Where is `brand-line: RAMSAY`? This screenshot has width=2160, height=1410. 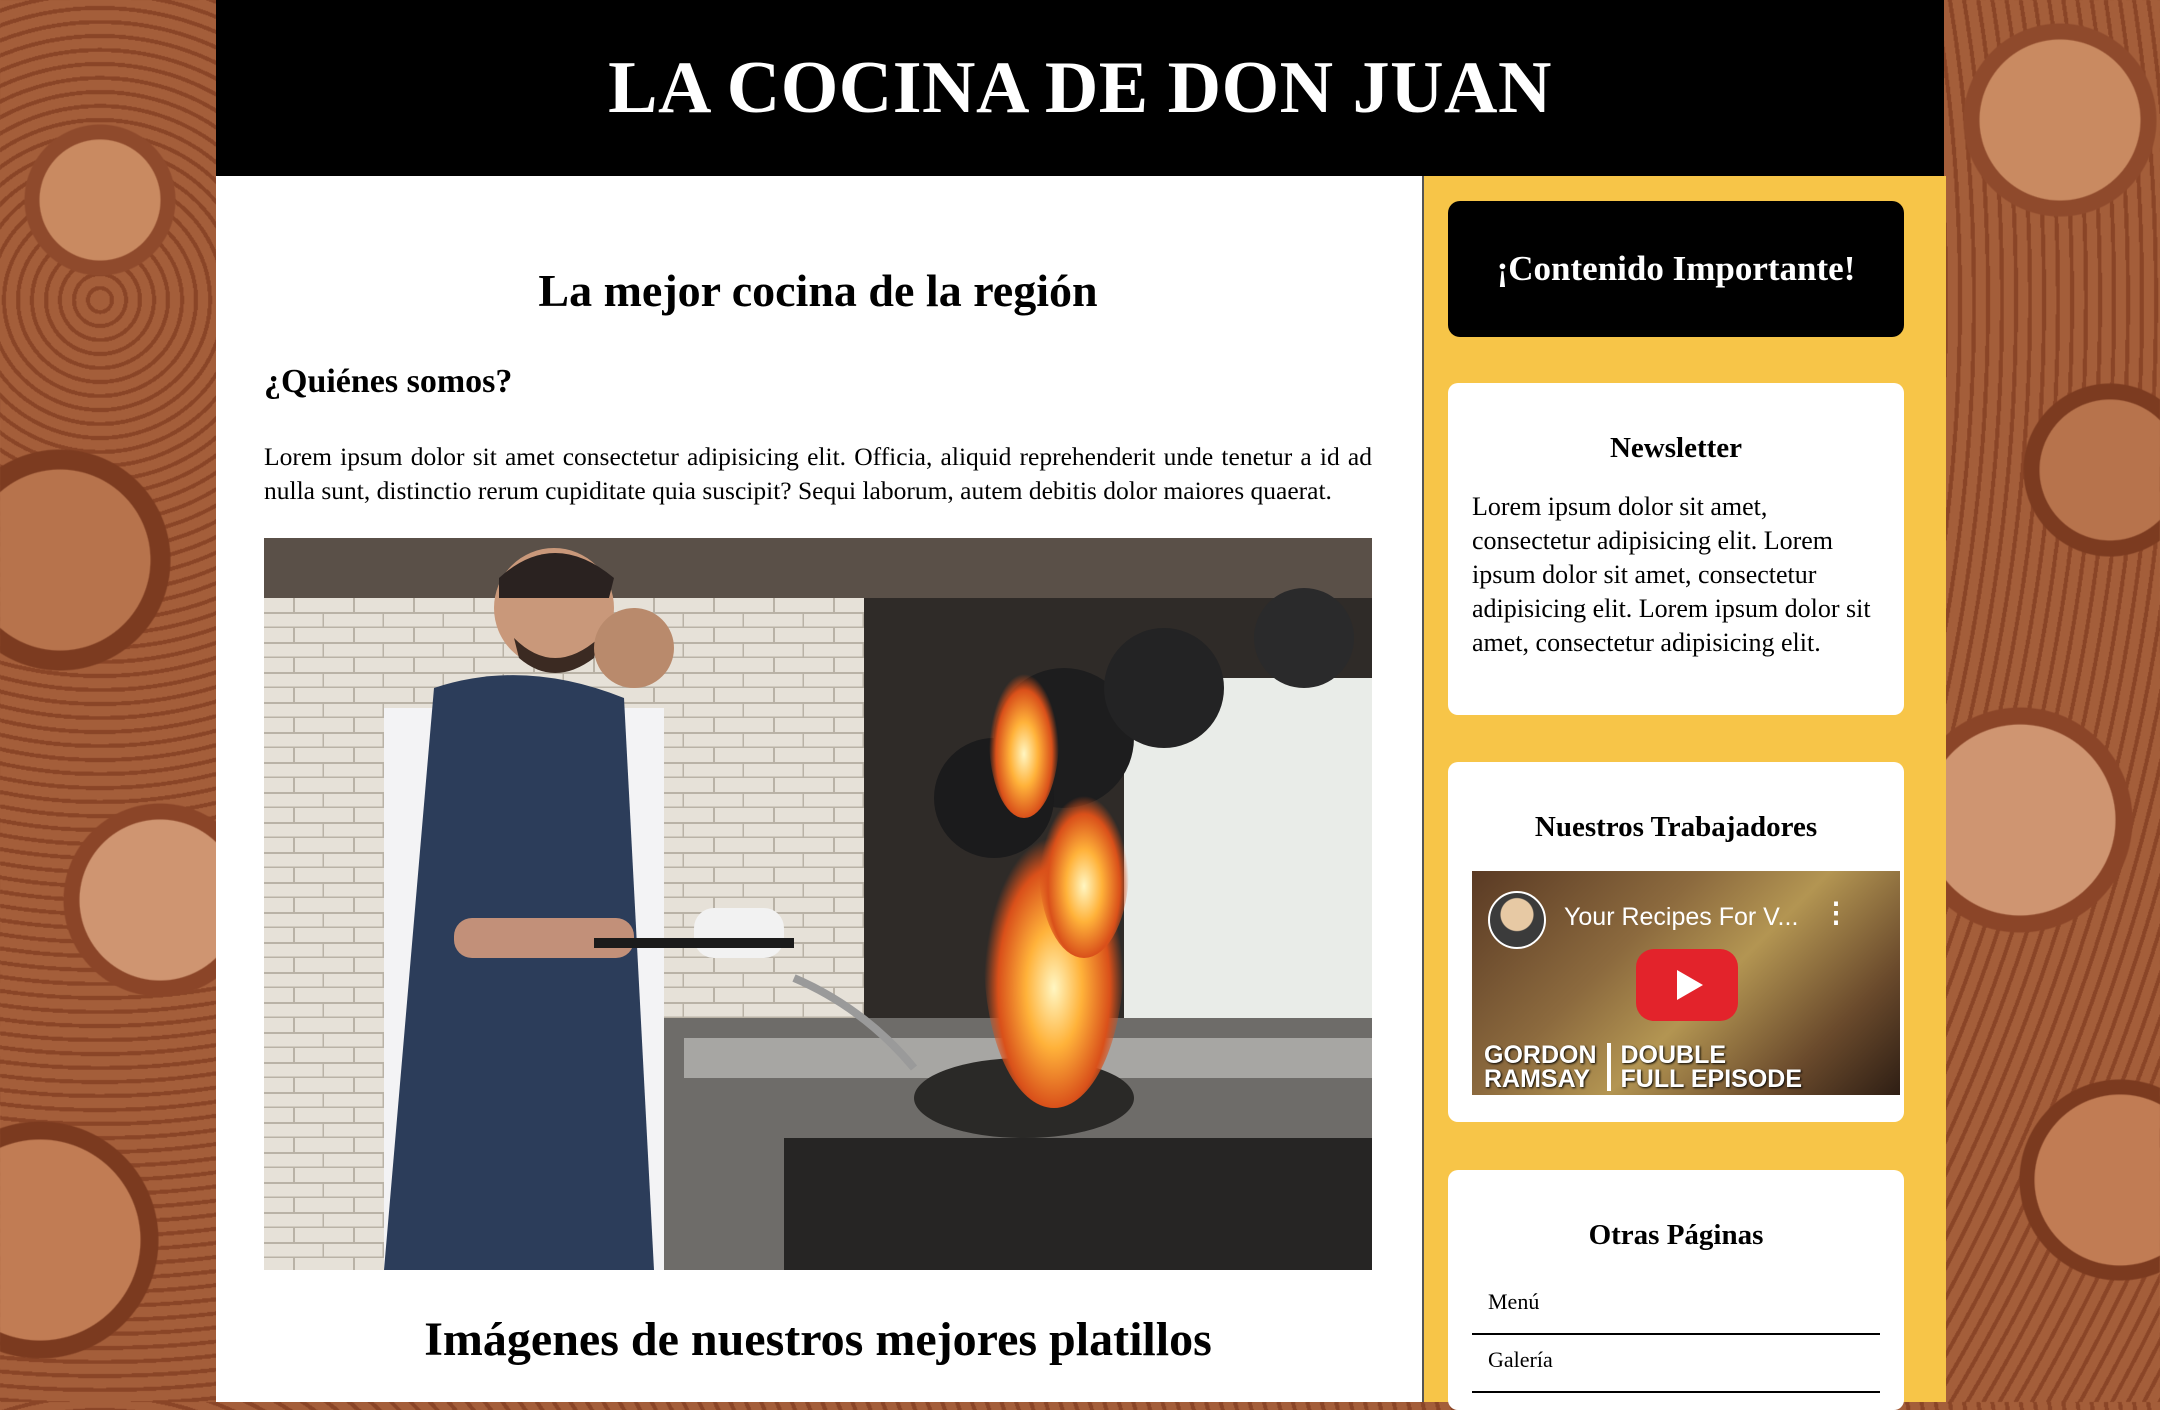
brand-line: RAMSAY is located at coordinates (1537, 1078).